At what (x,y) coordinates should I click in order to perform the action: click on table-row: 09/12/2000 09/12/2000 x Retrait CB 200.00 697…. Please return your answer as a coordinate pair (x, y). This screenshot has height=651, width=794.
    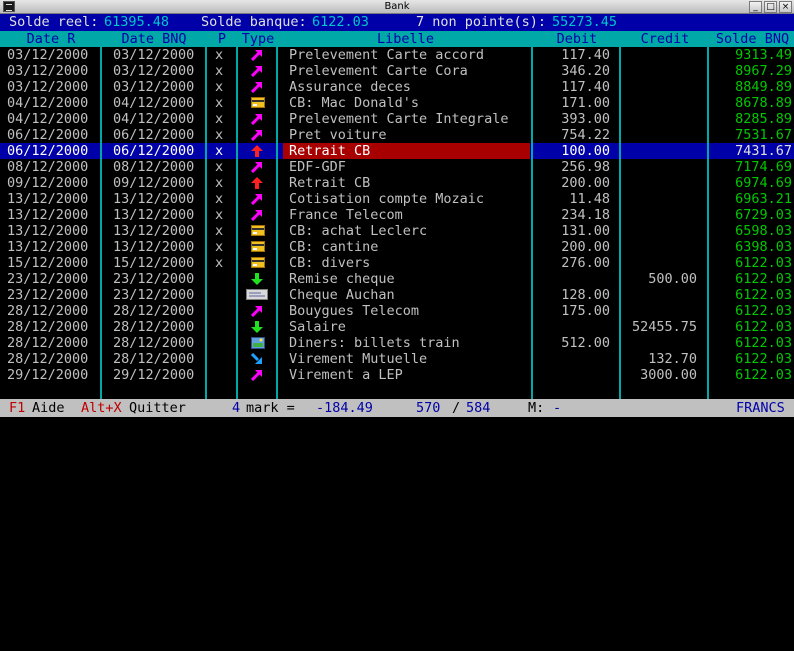
    Looking at the image, I should click on (397, 183).